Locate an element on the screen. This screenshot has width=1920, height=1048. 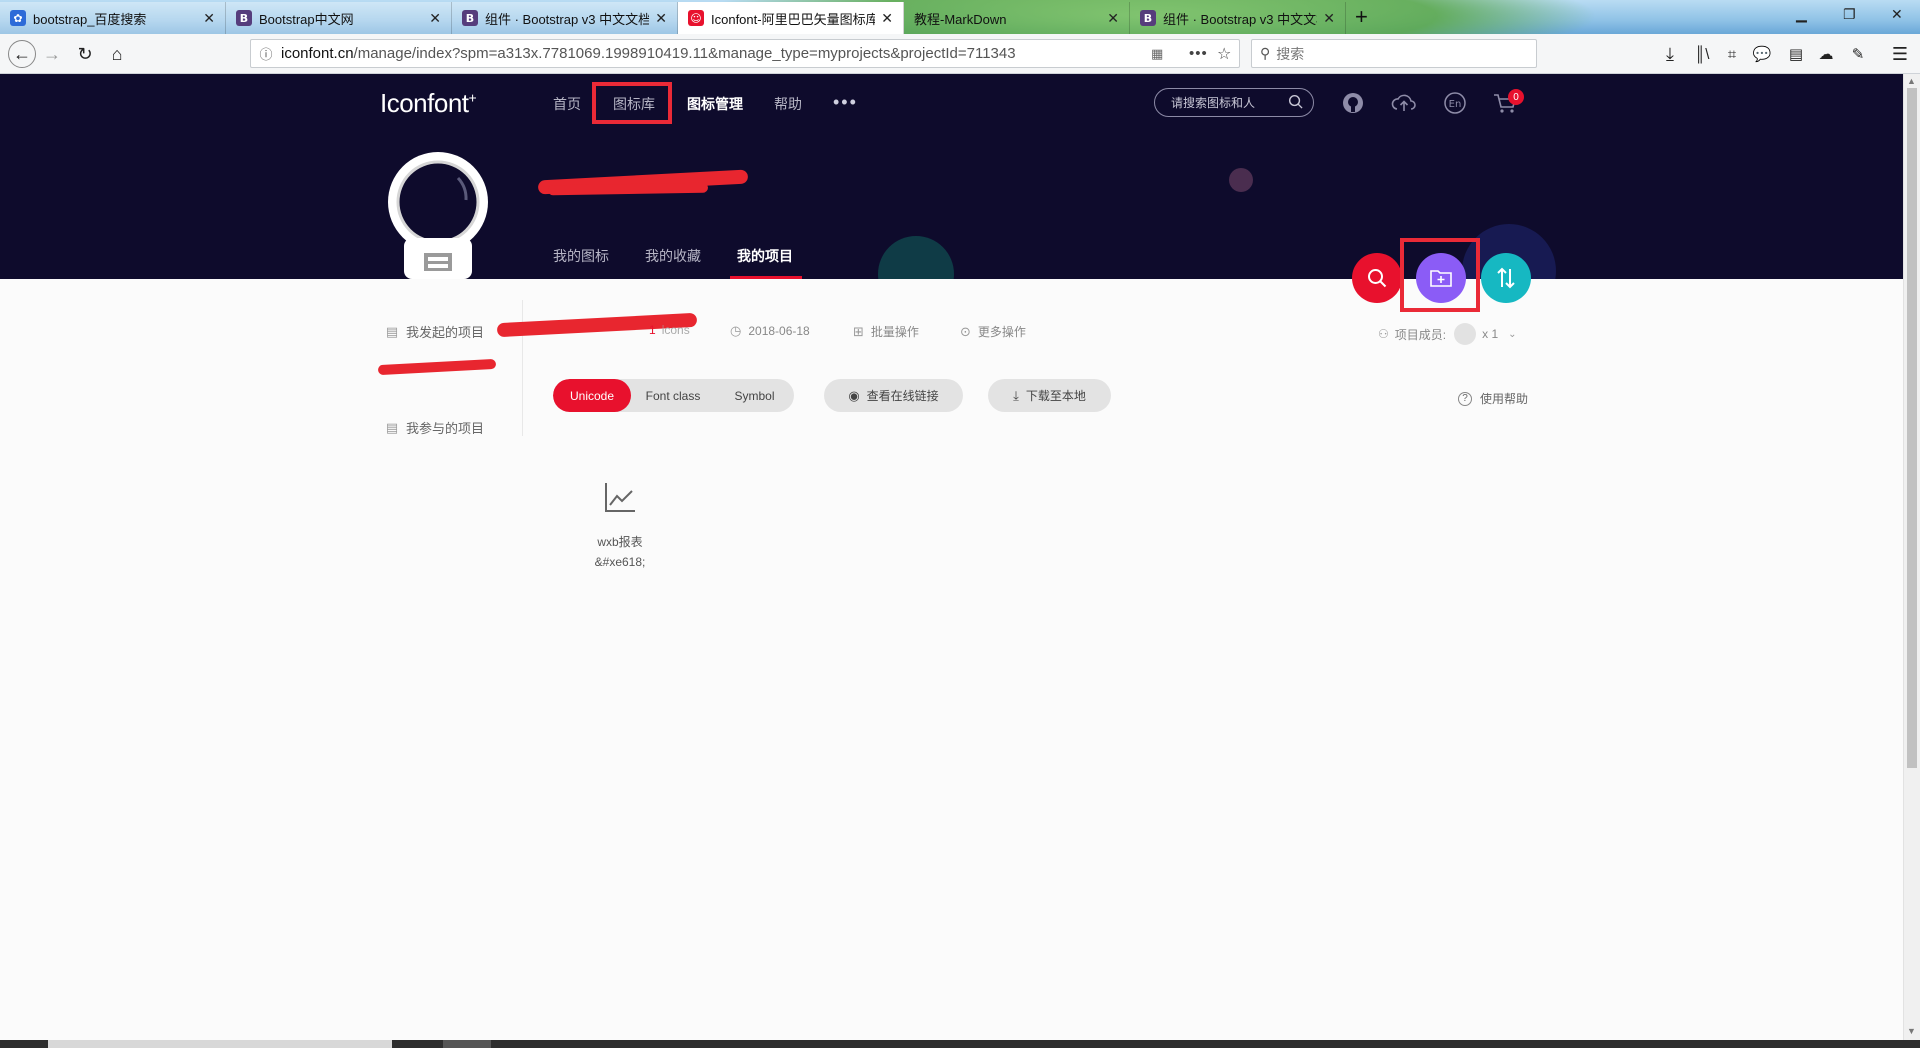
project-members: ⚇ 项目成员: x 1 ⌄ is located at coordinates (1447, 334).